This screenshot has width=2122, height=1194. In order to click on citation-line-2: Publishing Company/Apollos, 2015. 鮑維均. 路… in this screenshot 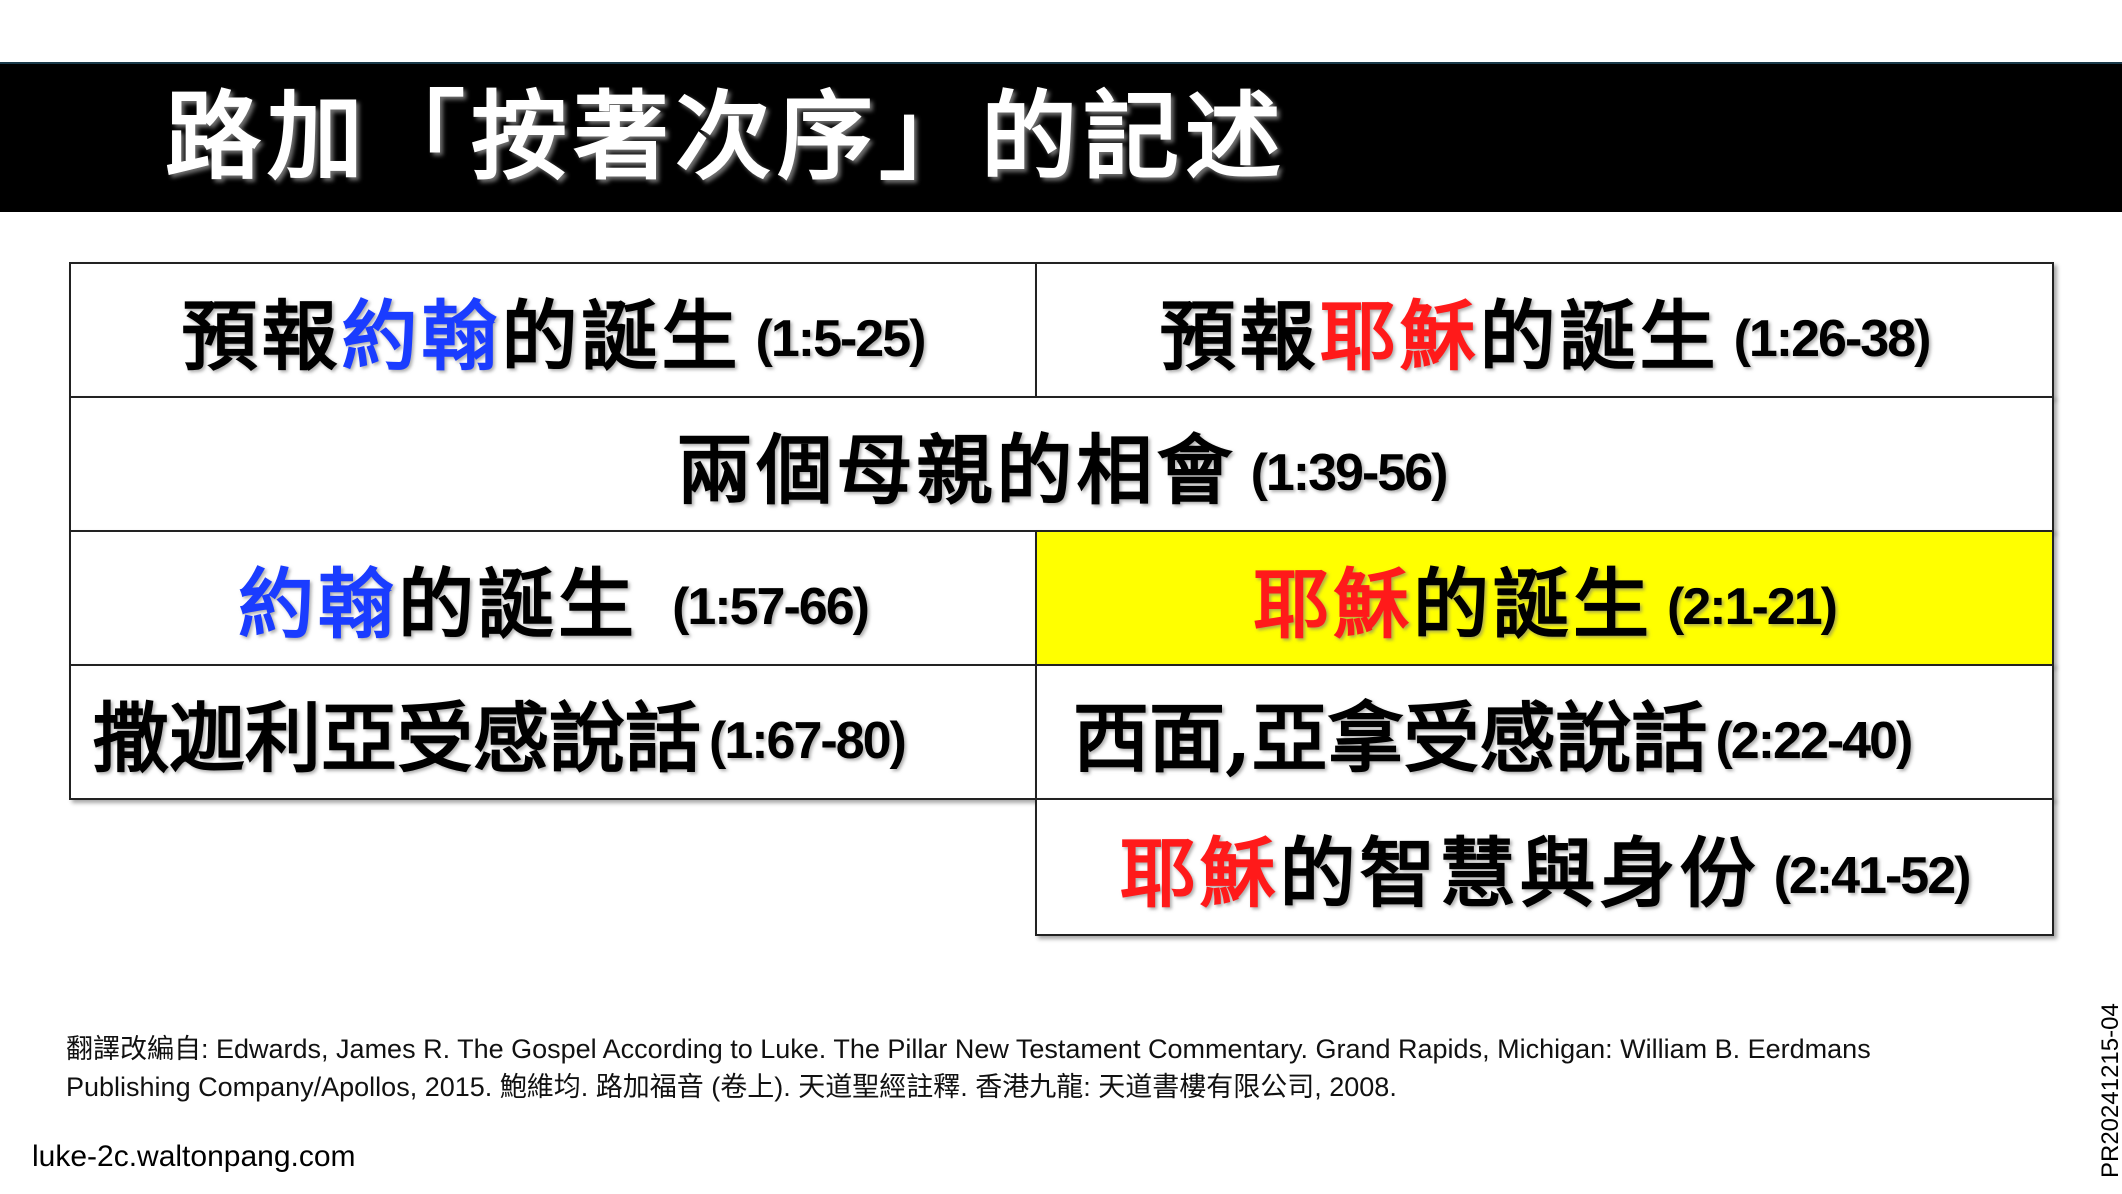, I will do `click(731, 1087)`.